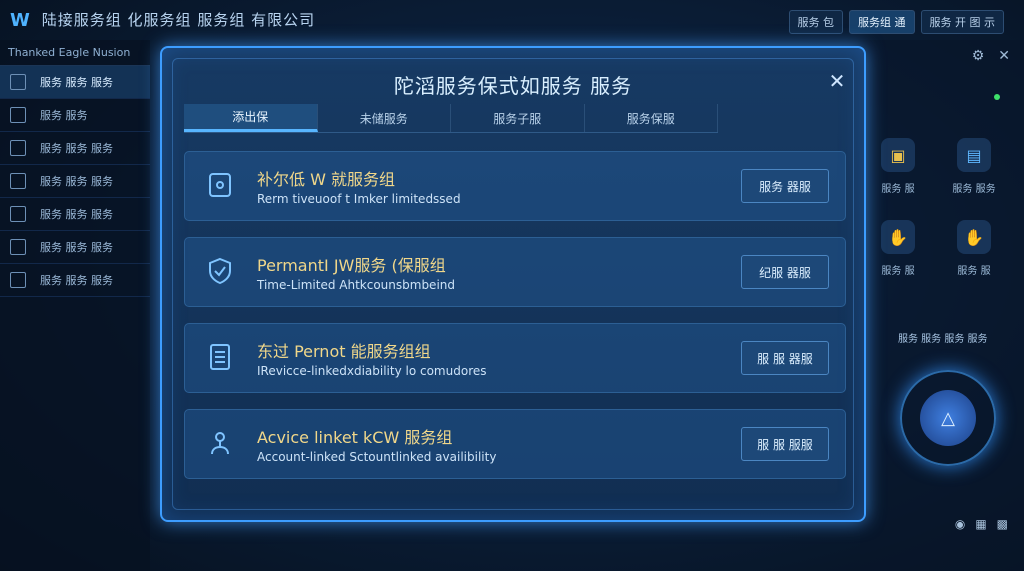  Describe the element at coordinates (1004, 56) in the screenshot. I see `close-panel-icon: ✕` at that location.